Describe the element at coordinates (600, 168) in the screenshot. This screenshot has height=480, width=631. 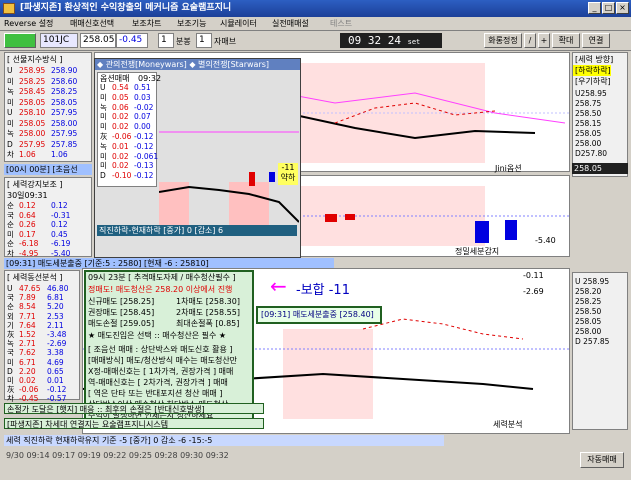
I see `direction-val: 258.05` at that location.